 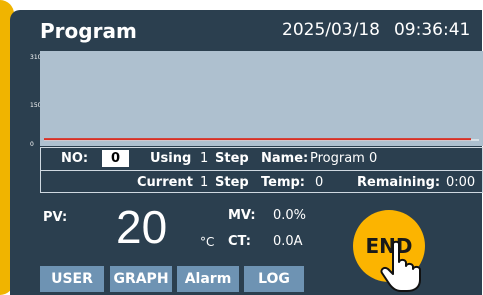 What do you see at coordinates (285, 158) in the screenshot?
I see `program-name-label: Name:` at bounding box center [285, 158].